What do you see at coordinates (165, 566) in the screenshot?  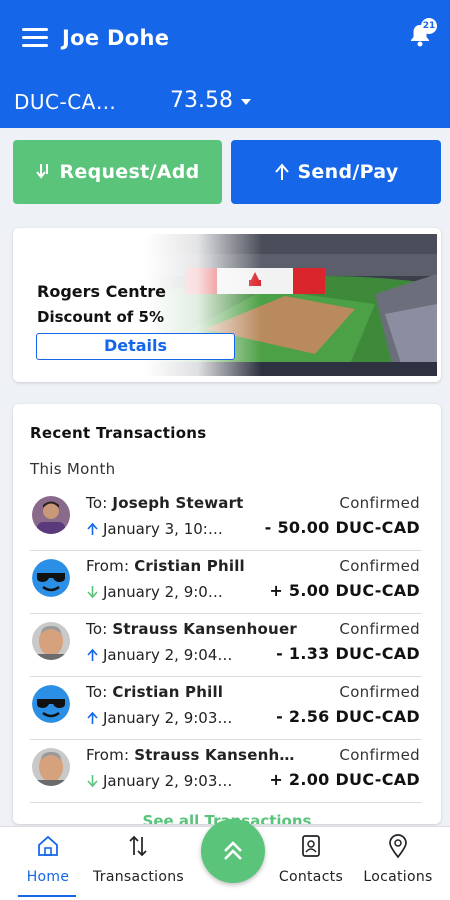 I see `transaction-party: From: Cristian Phill` at bounding box center [165, 566].